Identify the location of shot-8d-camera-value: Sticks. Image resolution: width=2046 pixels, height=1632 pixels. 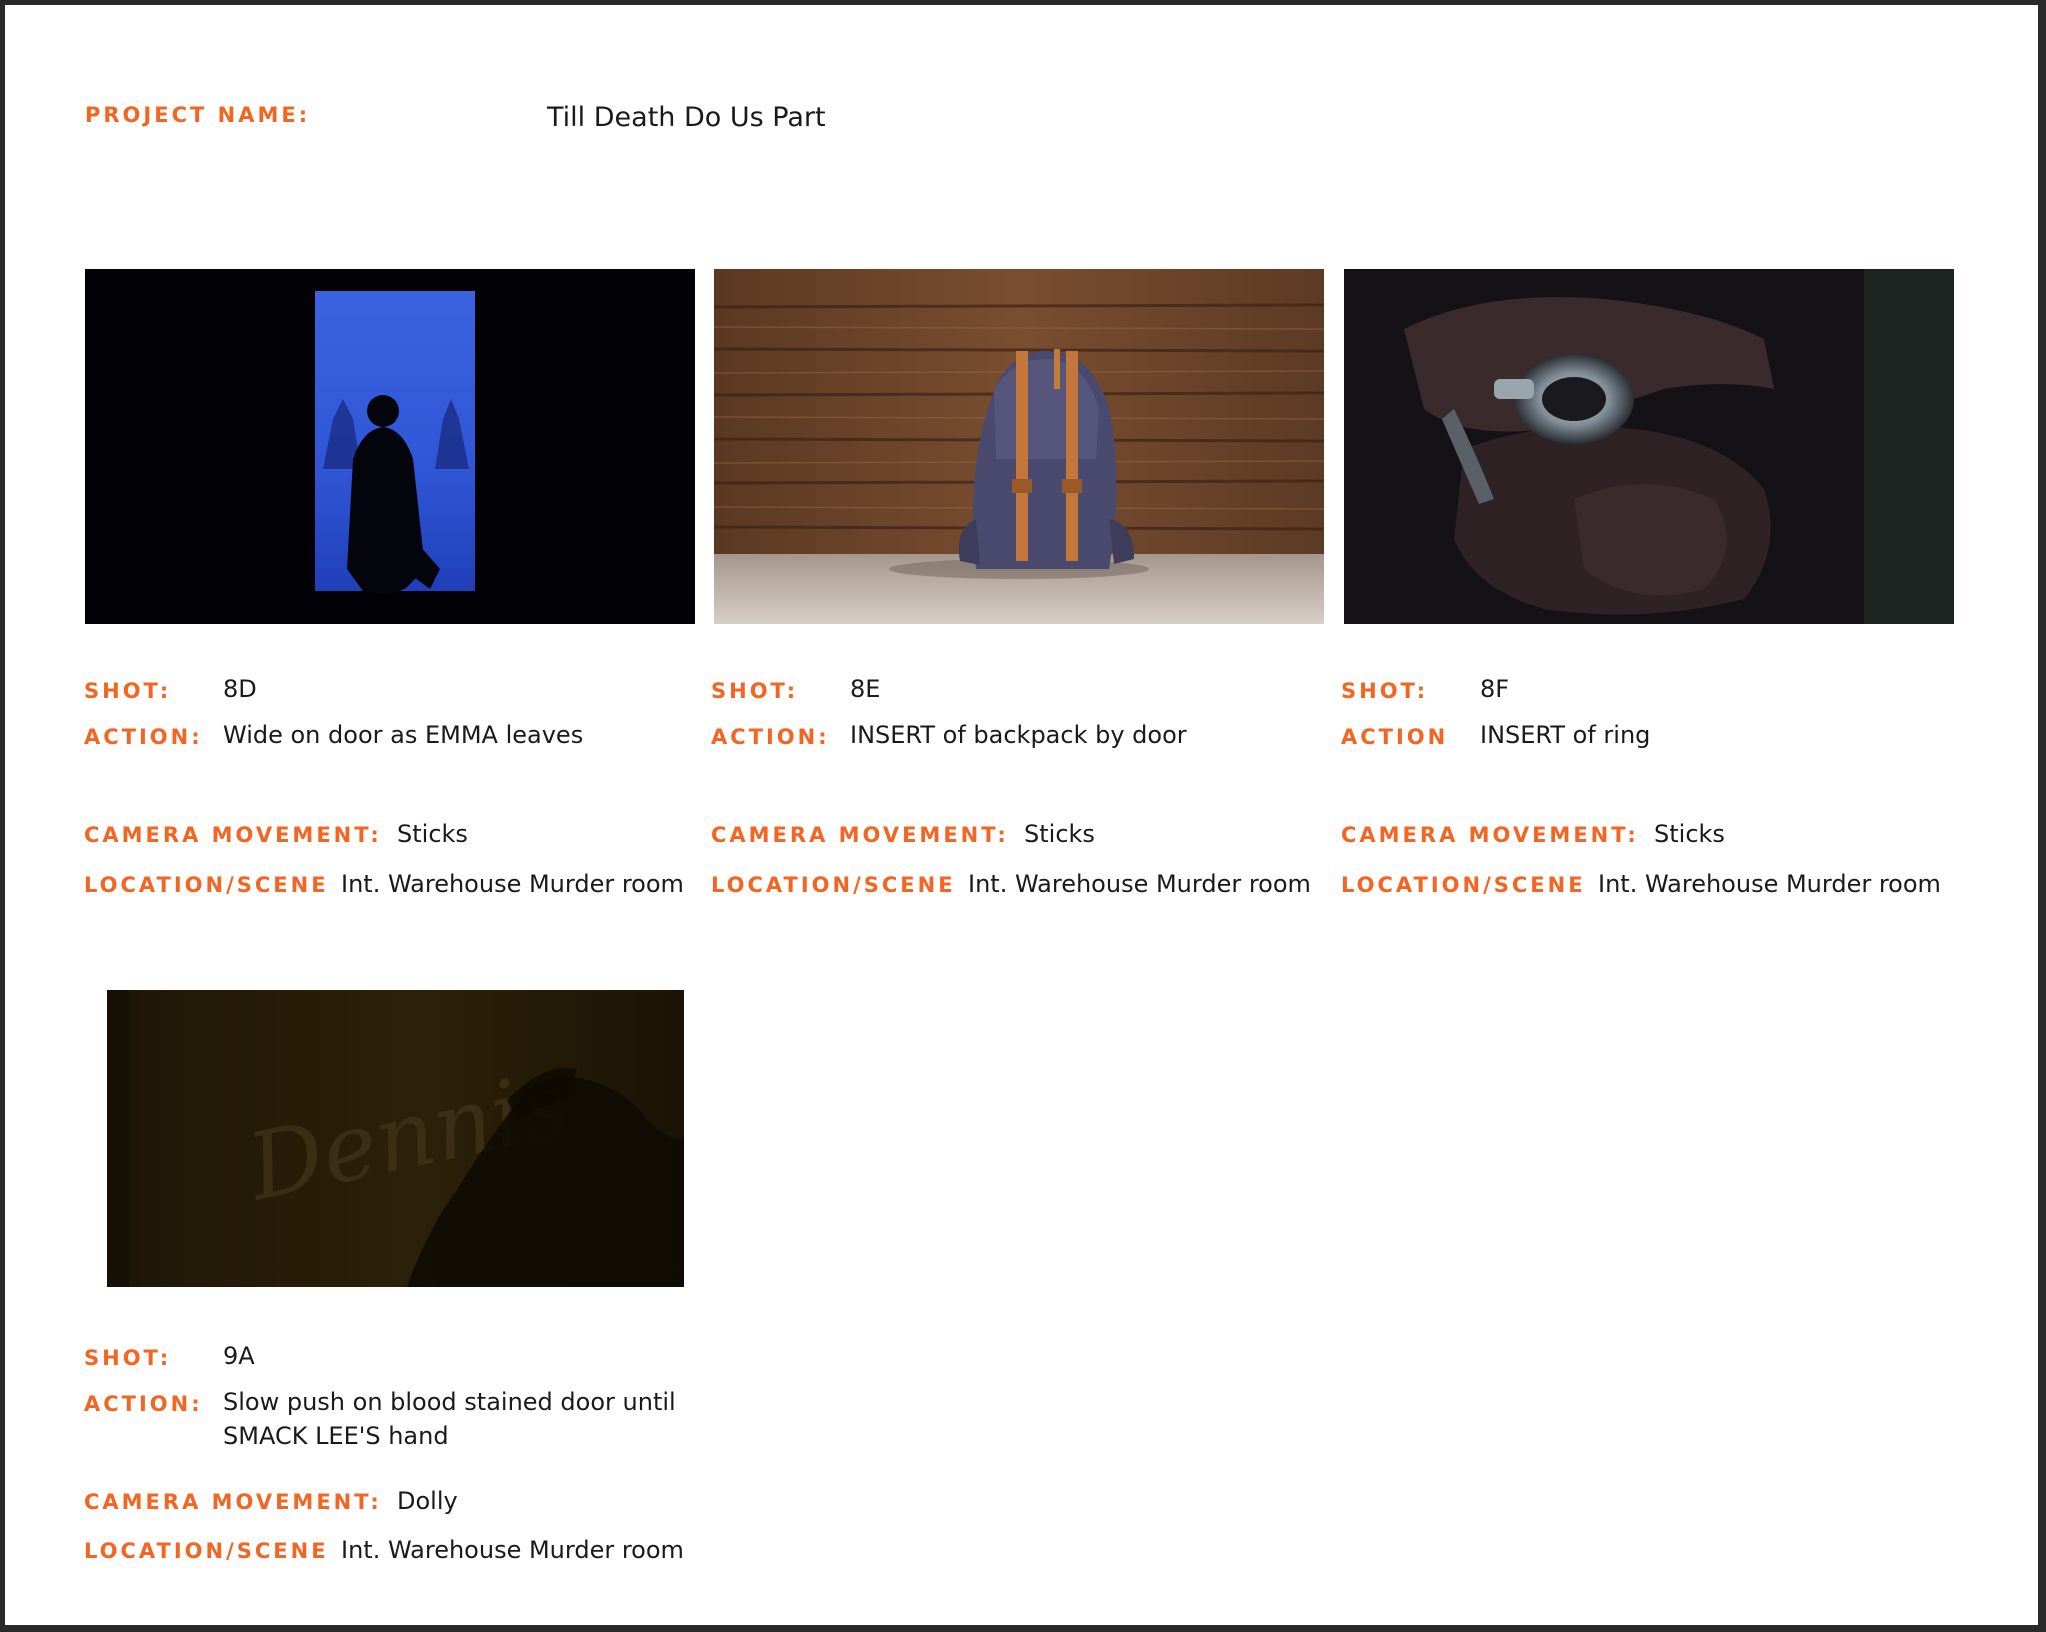
(432, 834).